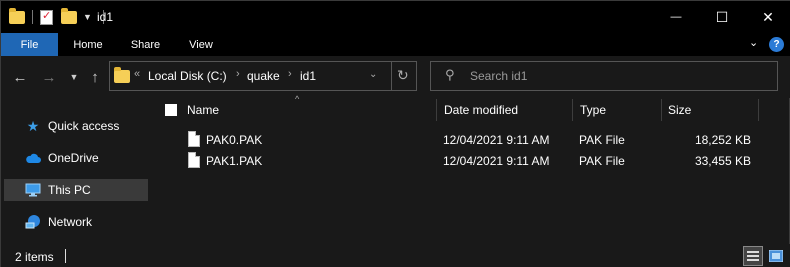 The image size is (790, 267). I want to click on details-view-icon, so click(753, 256).